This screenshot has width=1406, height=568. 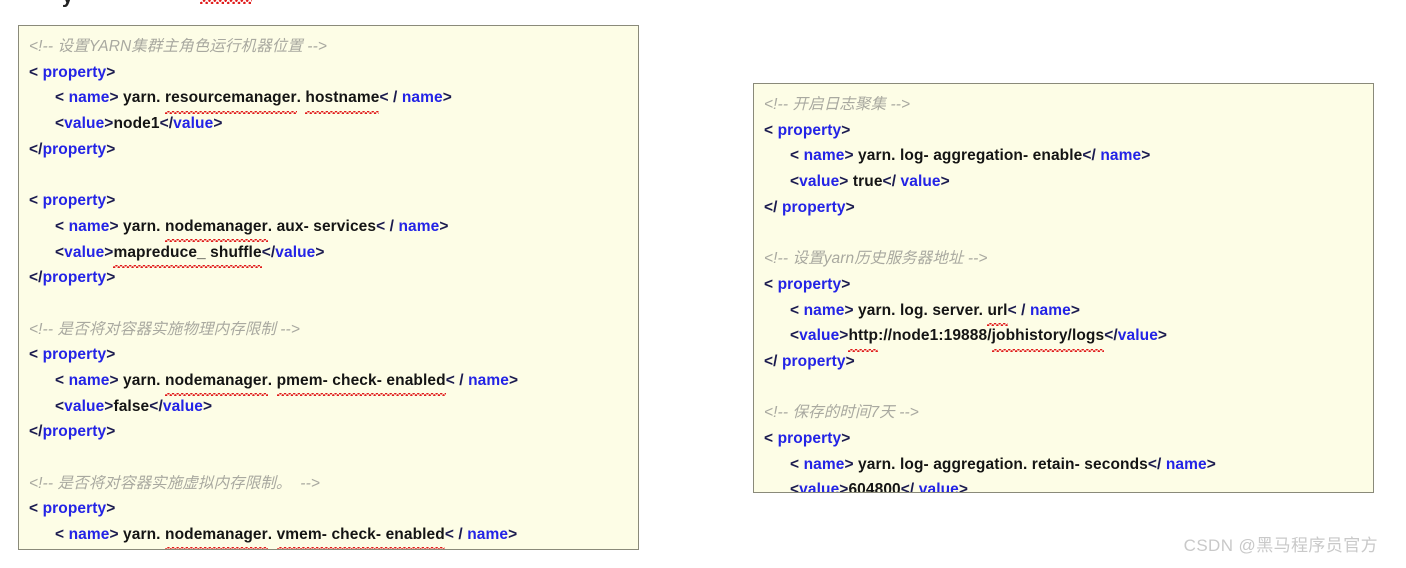 What do you see at coordinates (867, 182) in the screenshot?
I see `xml-text: true` at bounding box center [867, 182].